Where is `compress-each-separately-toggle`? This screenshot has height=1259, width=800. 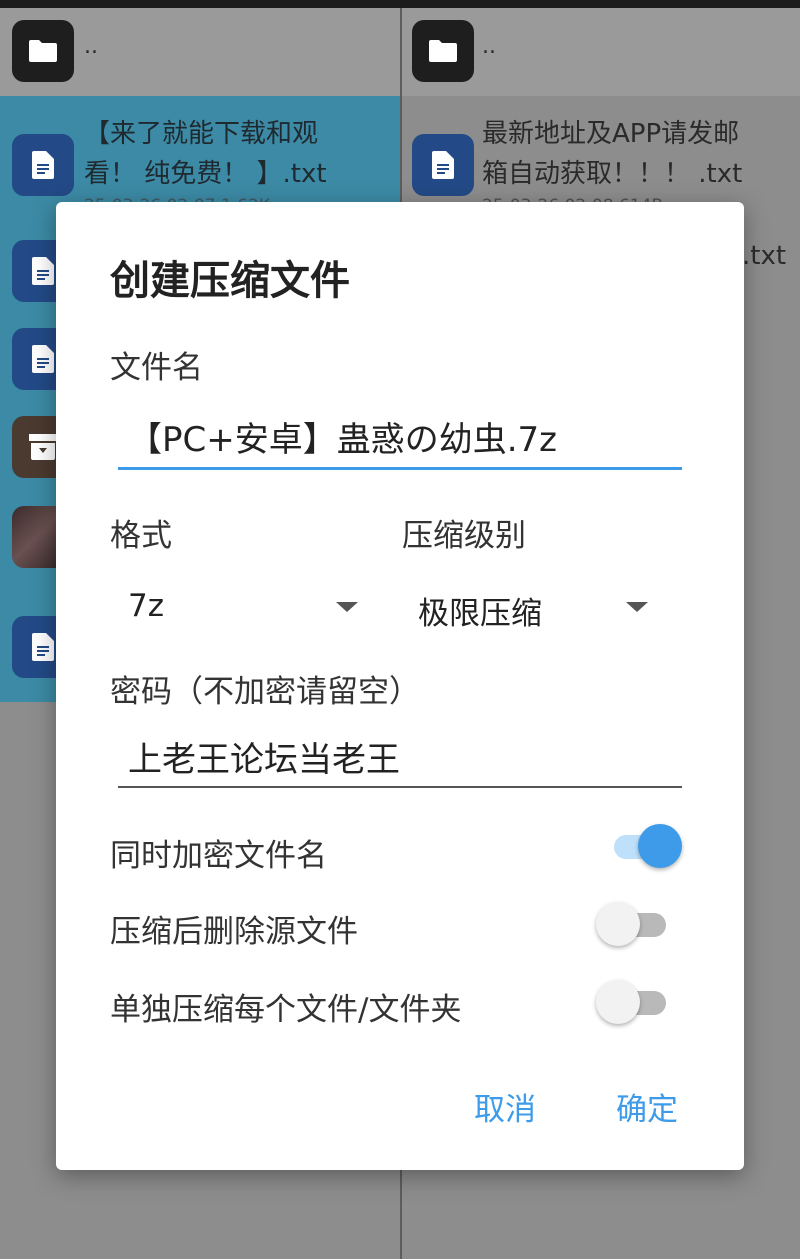
compress-each-separately-toggle is located at coordinates (642, 1002).